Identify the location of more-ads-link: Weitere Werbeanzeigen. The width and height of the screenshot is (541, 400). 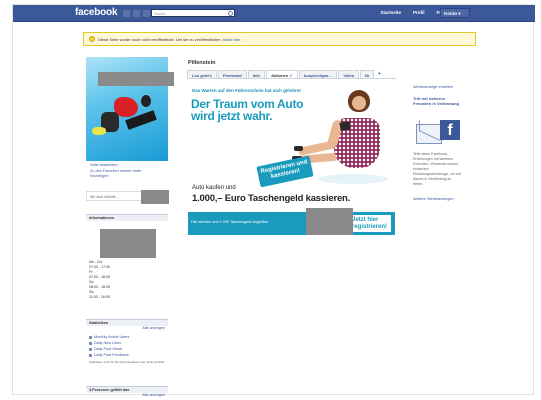
(445, 199).